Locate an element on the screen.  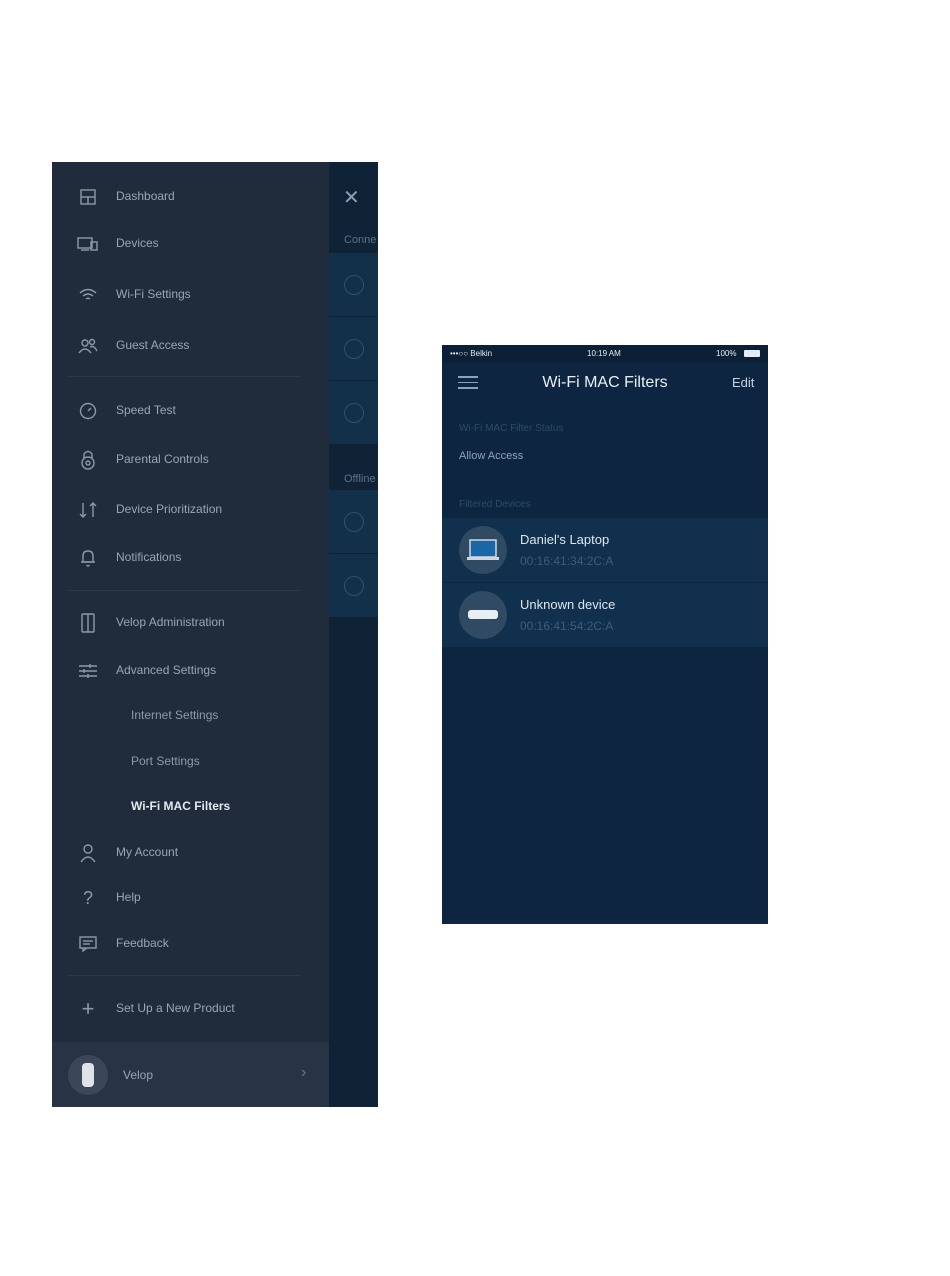
nav-subitem-wifi-mac-filters: Wi-Fi MAC Filters is located at coordinates (190, 807).